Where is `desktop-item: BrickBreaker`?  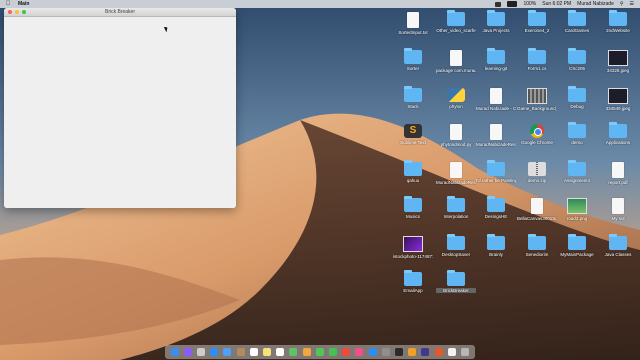
desktop-item: BrickBreaker is located at coordinates (456, 281).